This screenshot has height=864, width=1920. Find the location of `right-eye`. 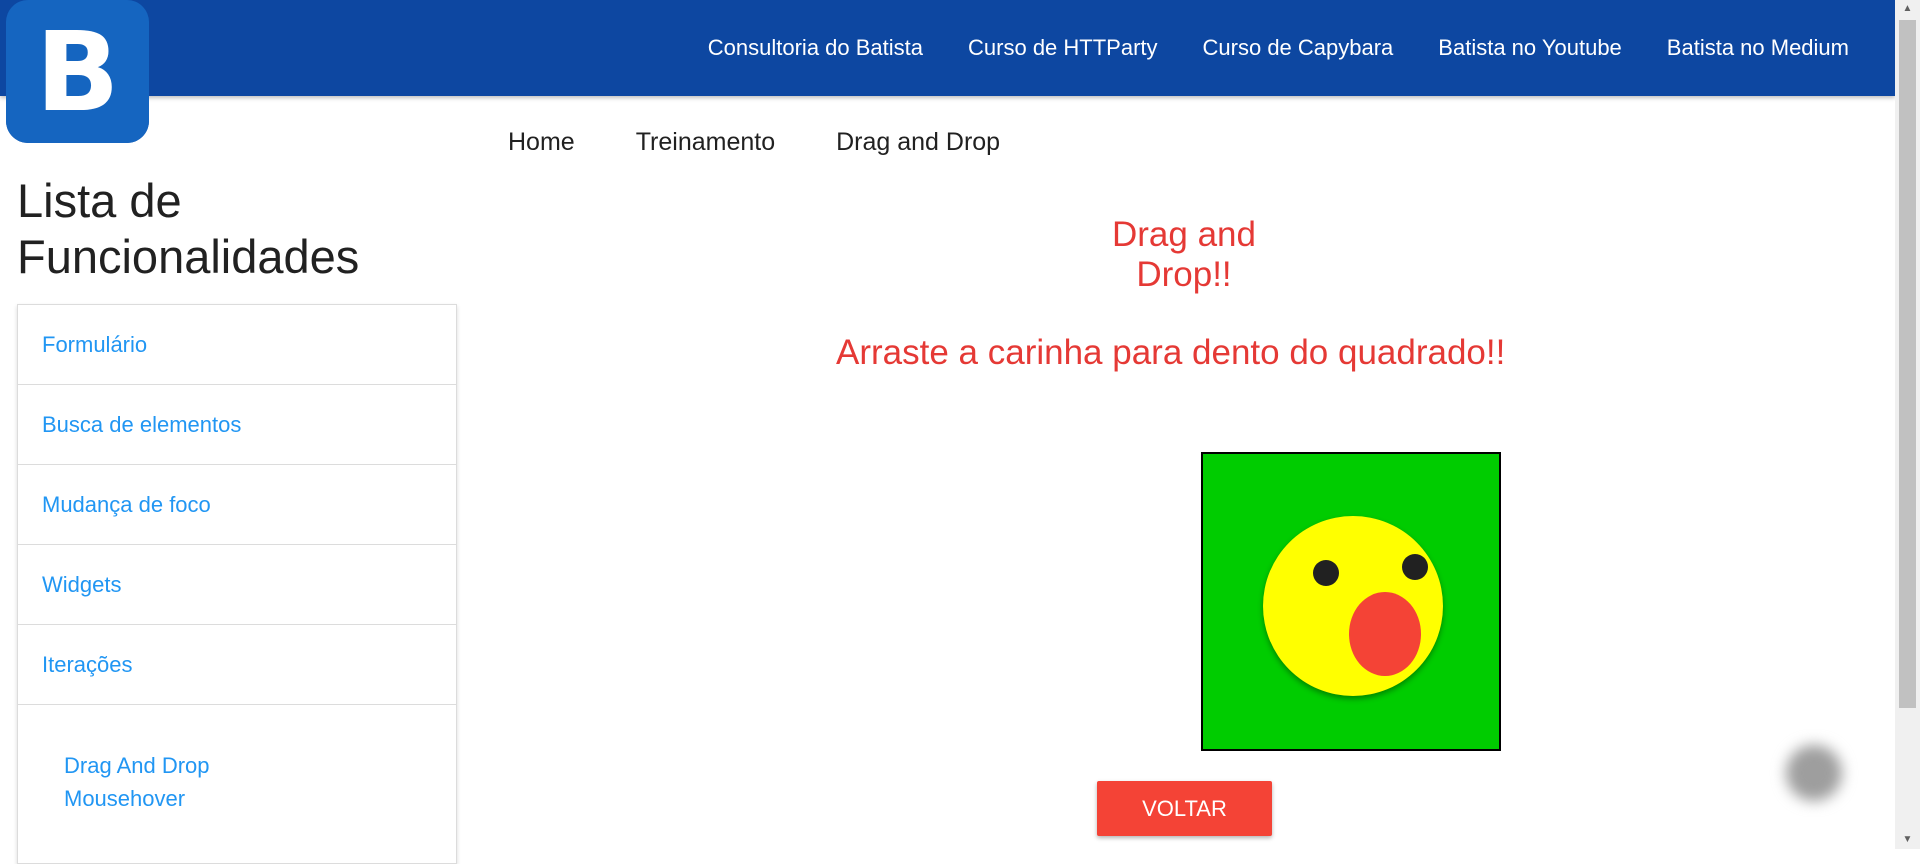

right-eye is located at coordinates (1415, 567).